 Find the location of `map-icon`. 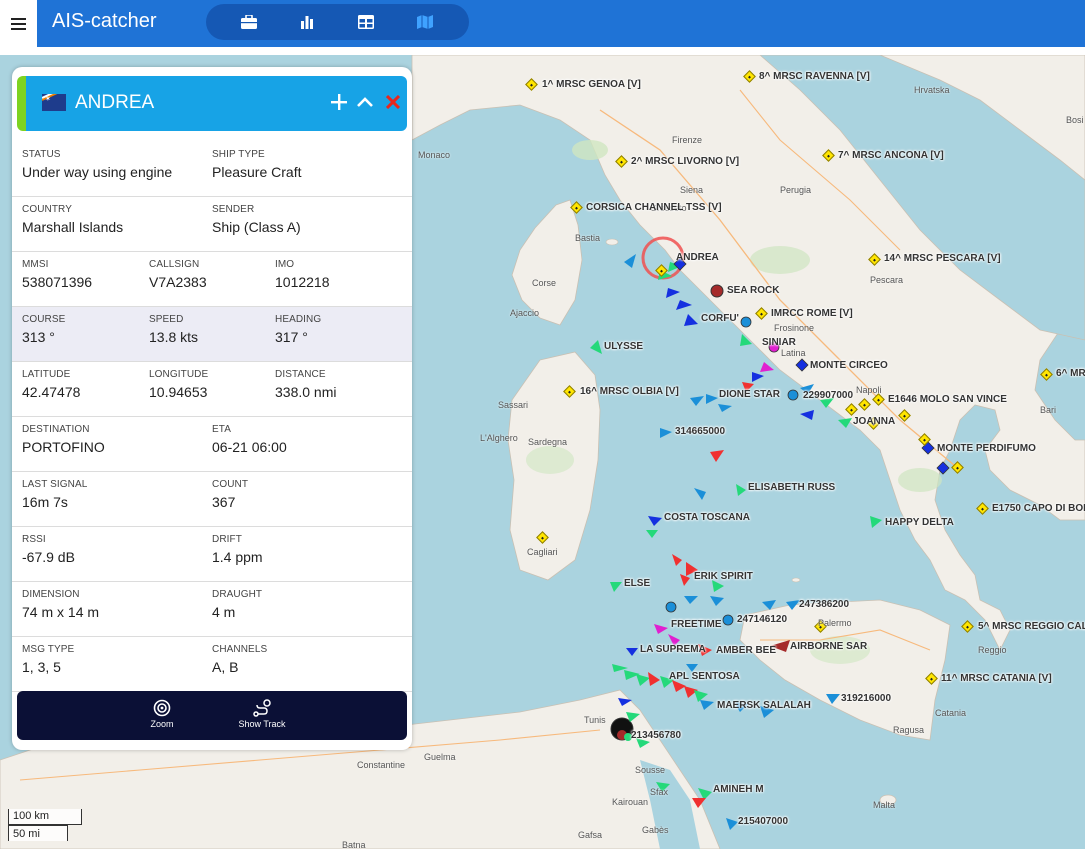

map-icon is located at coordinates (425, 22).